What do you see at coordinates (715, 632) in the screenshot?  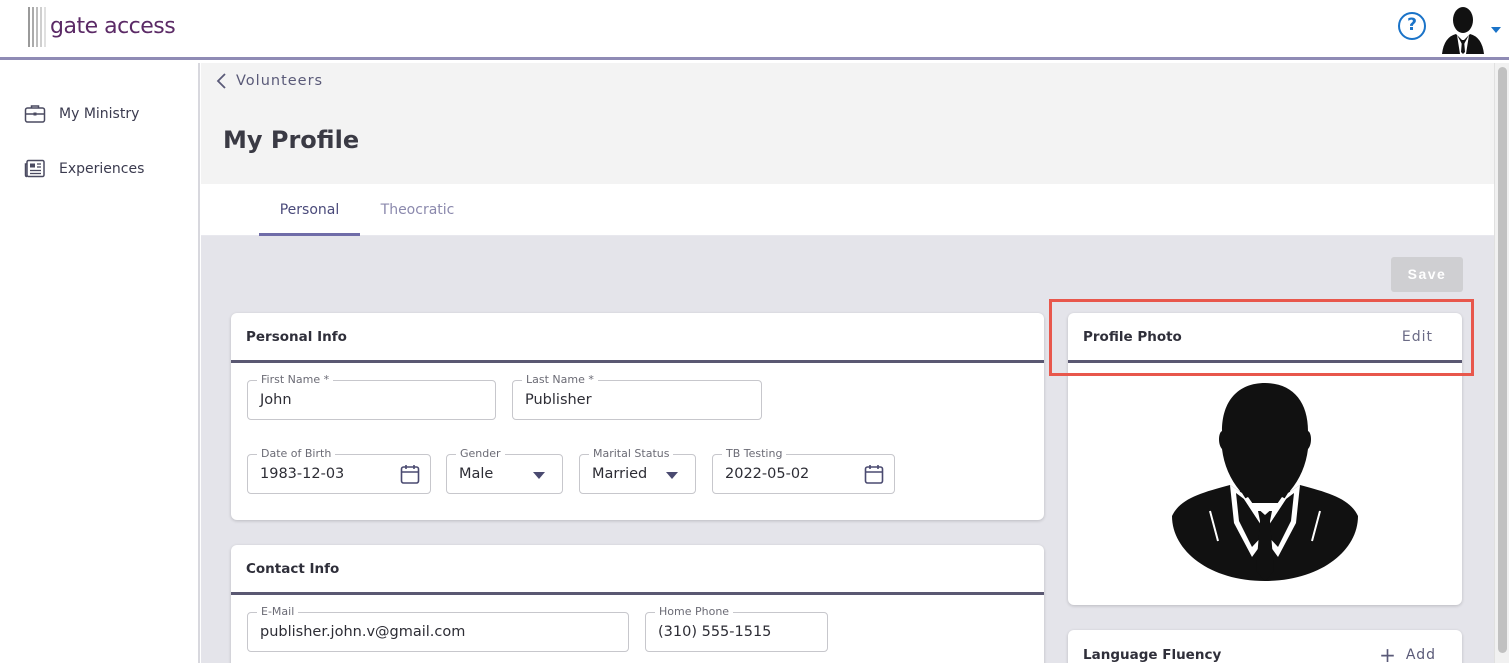 I see `field-value: (310) 555-1515` at bounding box center [715, 632].